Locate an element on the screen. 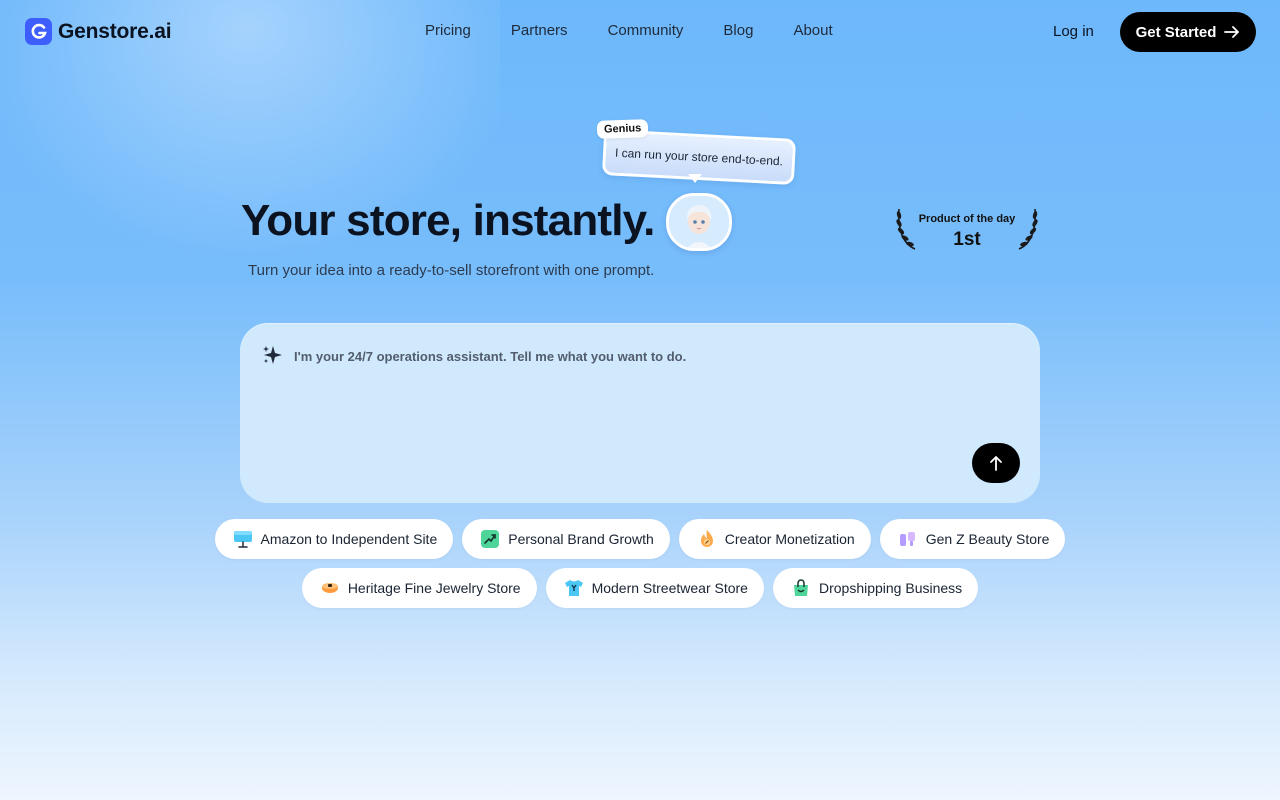 The image size is (1280, 800). login-link: Log in is located at coordinates (1073, 31).